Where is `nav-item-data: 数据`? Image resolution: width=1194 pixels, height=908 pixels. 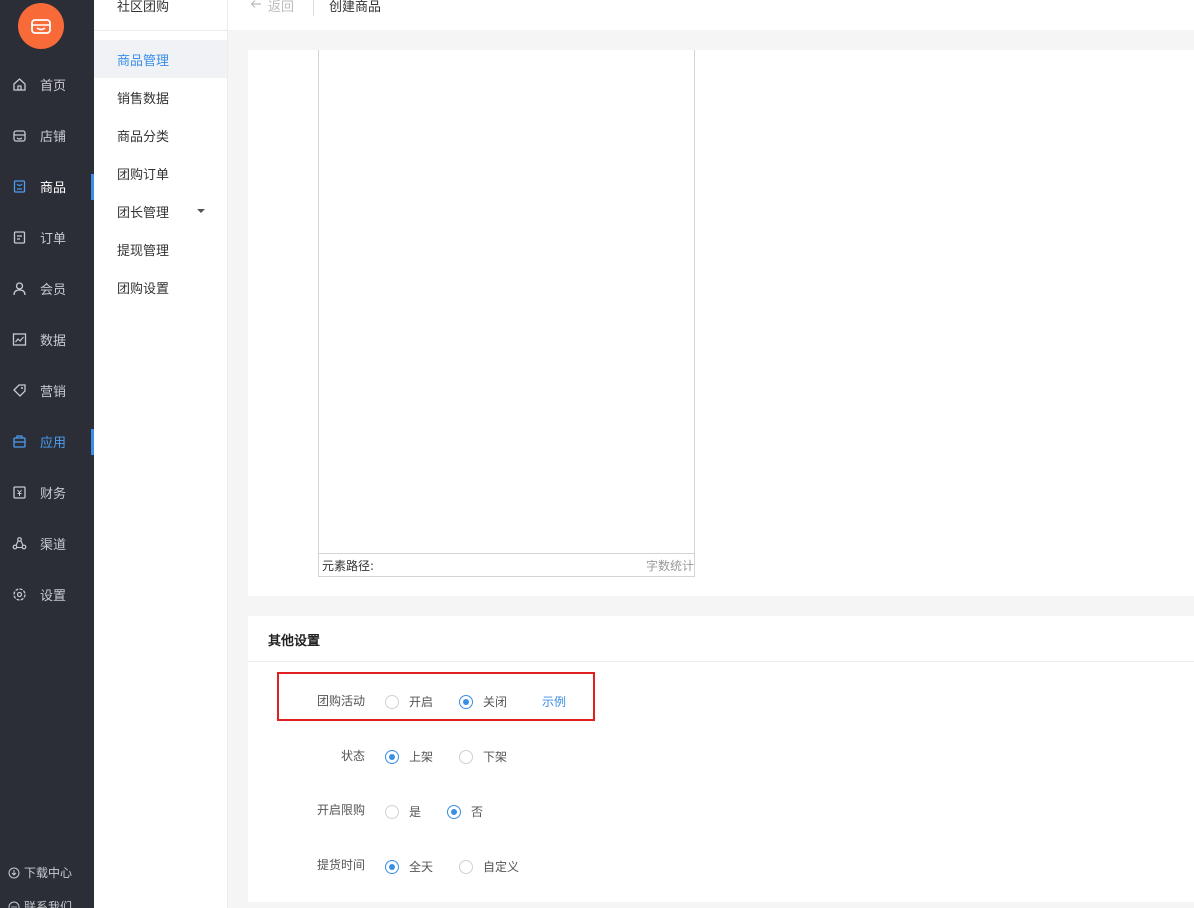
nav-item-data: 数据 is located at coordinates (47, 339).